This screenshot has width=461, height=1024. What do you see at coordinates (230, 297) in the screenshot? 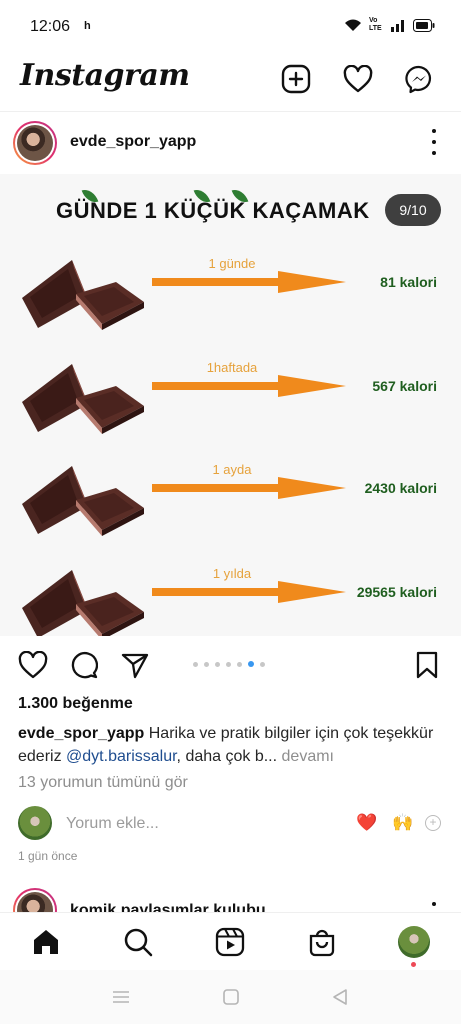
I see `calorie-row: 1 günde 81 kalori` at bounding box center [230, 297].